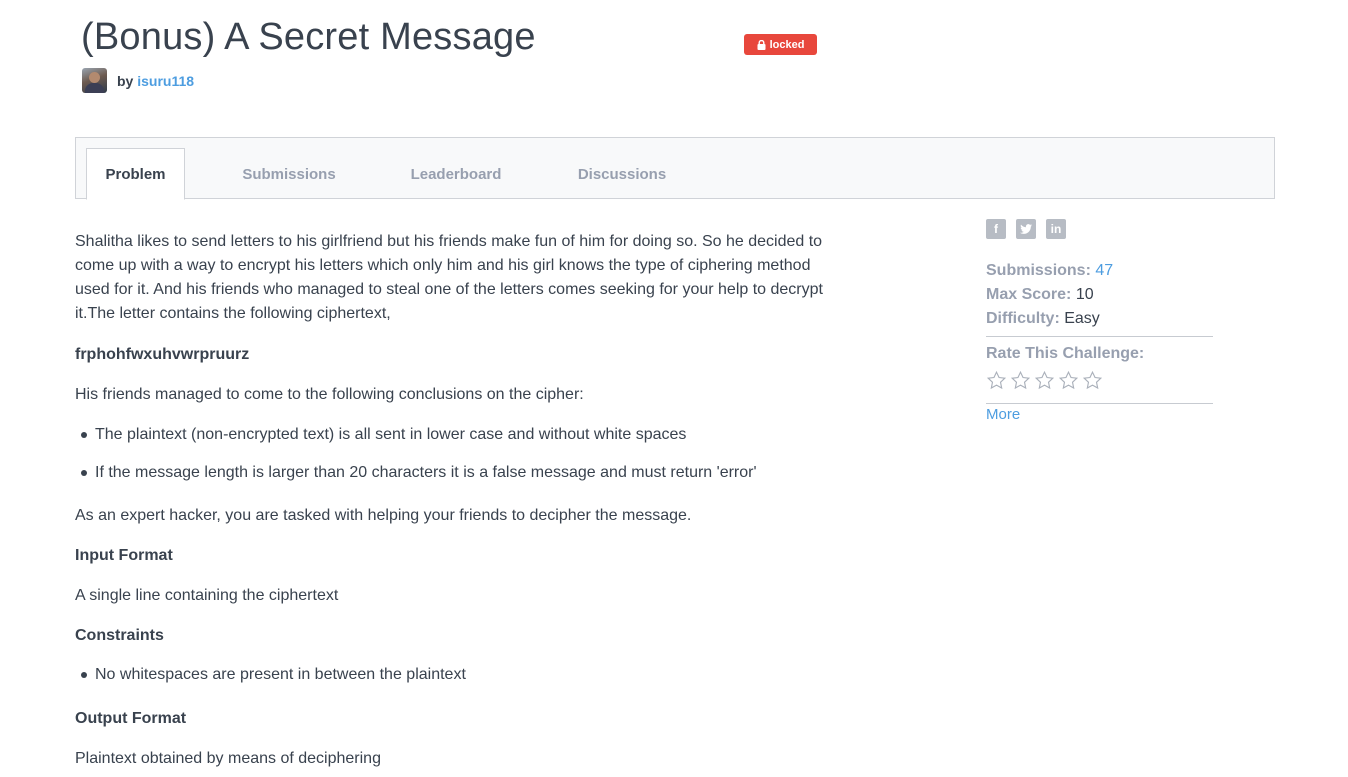 The height and width of the screenshot is (777, 1348). Describe the element at coordinates (787, 44) in the screenshot. I see `badge-label: locked` at that location.